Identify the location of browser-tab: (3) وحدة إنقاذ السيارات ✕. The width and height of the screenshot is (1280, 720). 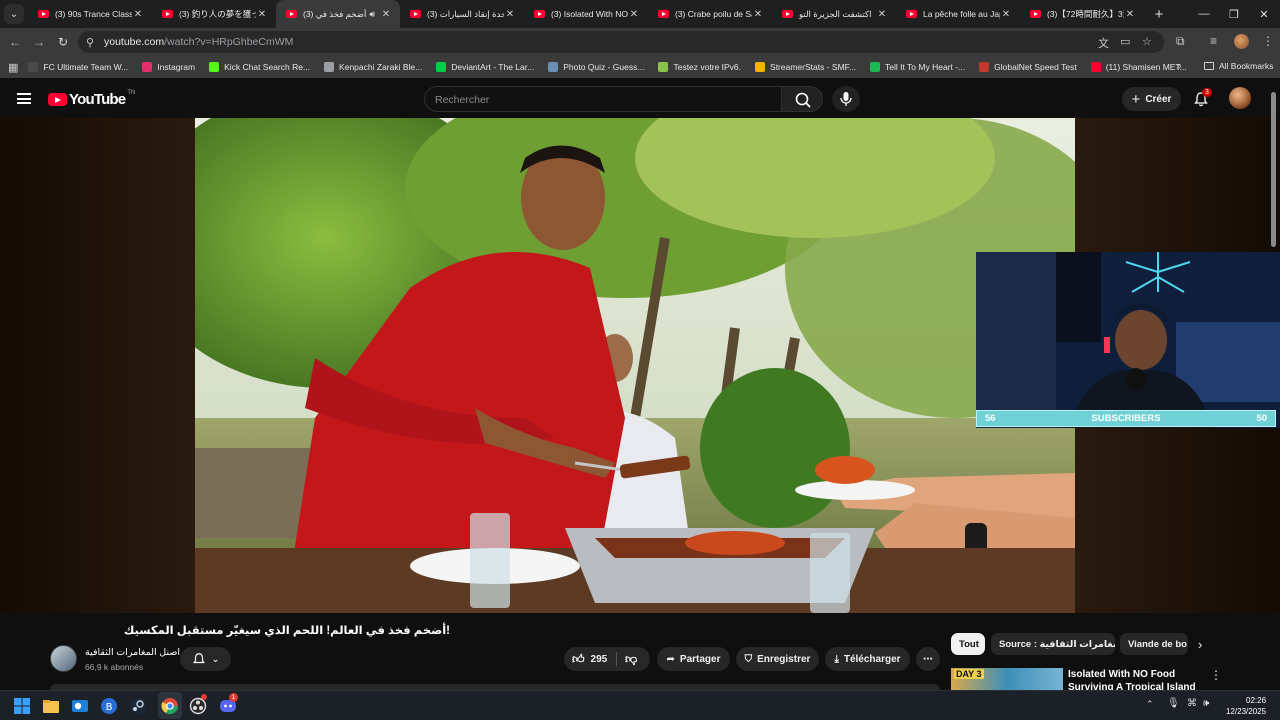
(462, 14).